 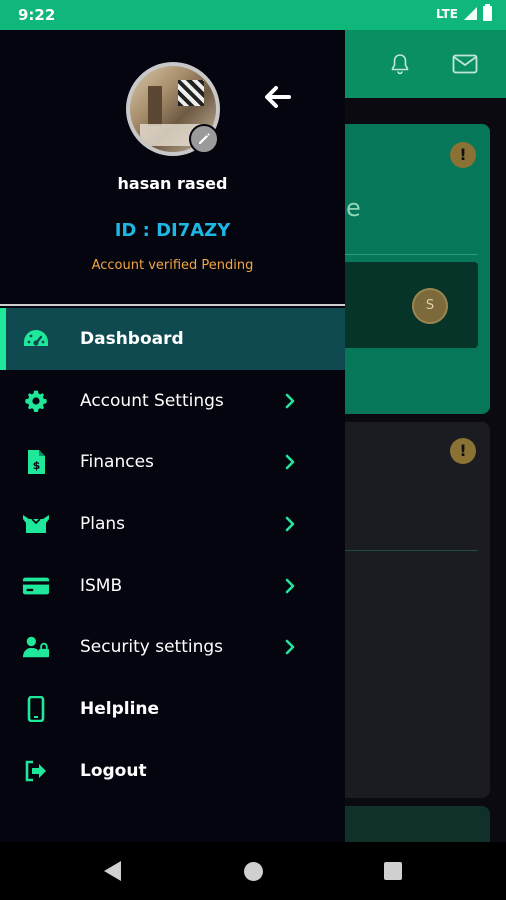 I want to click on menu-item-helpline: Helpline, so click(x=172, y=709).